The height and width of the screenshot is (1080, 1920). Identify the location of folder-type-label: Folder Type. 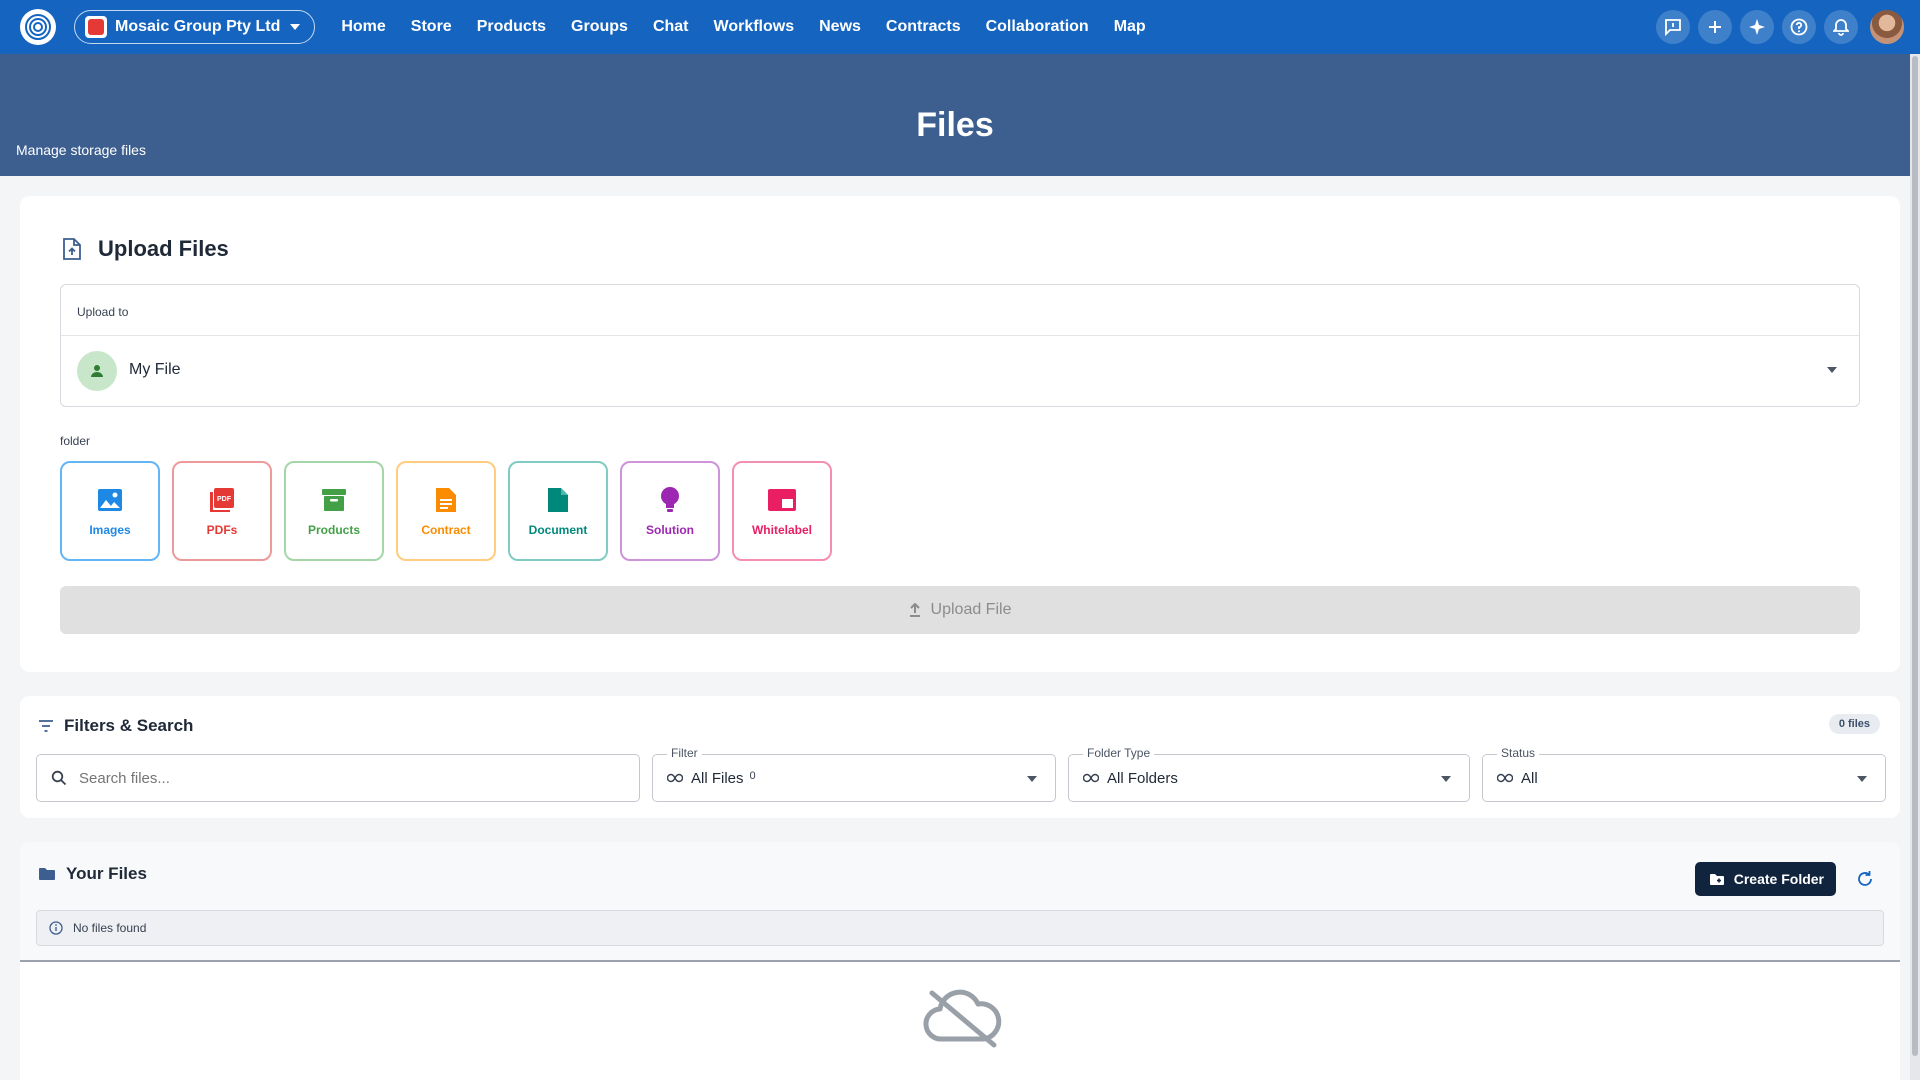
(1119, 753).